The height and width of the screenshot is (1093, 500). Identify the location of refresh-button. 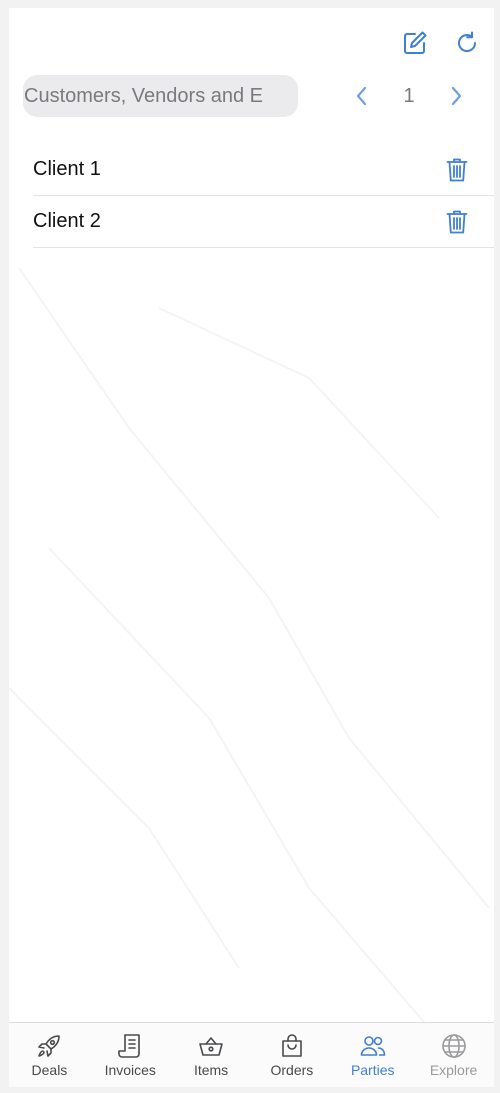
(467, 43).